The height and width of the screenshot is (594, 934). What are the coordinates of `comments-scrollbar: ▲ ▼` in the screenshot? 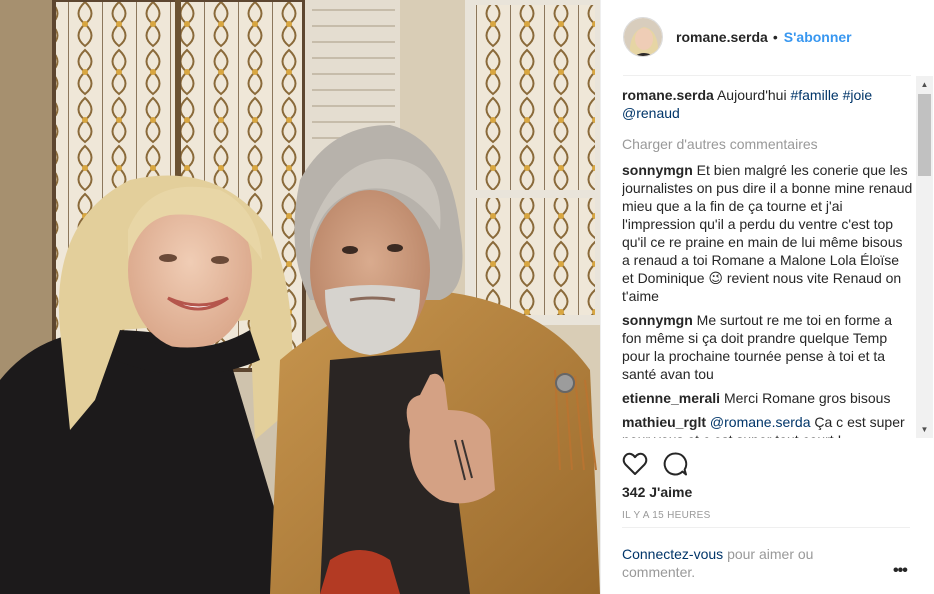 It's located at (924, 257).